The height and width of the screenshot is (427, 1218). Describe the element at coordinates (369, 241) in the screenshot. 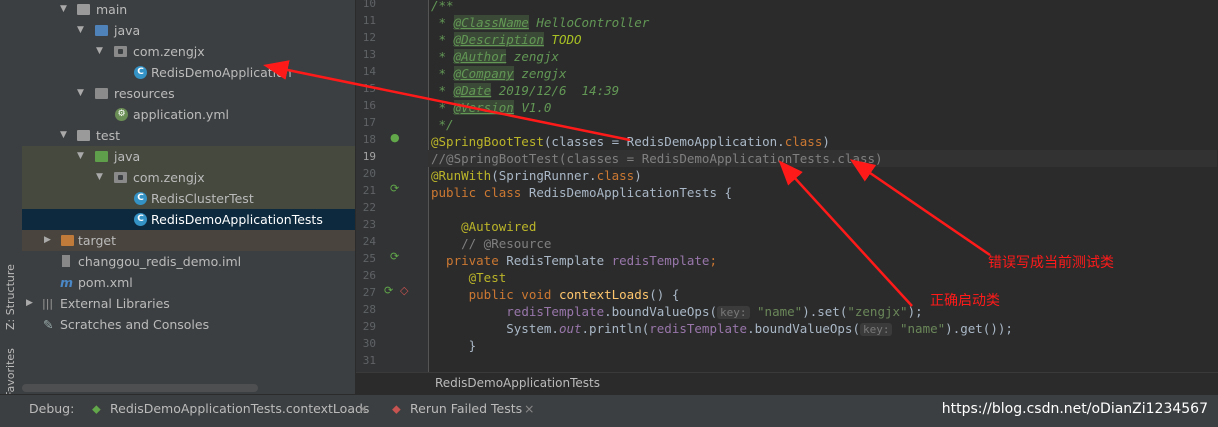

I see `line-number: 24` at that location.